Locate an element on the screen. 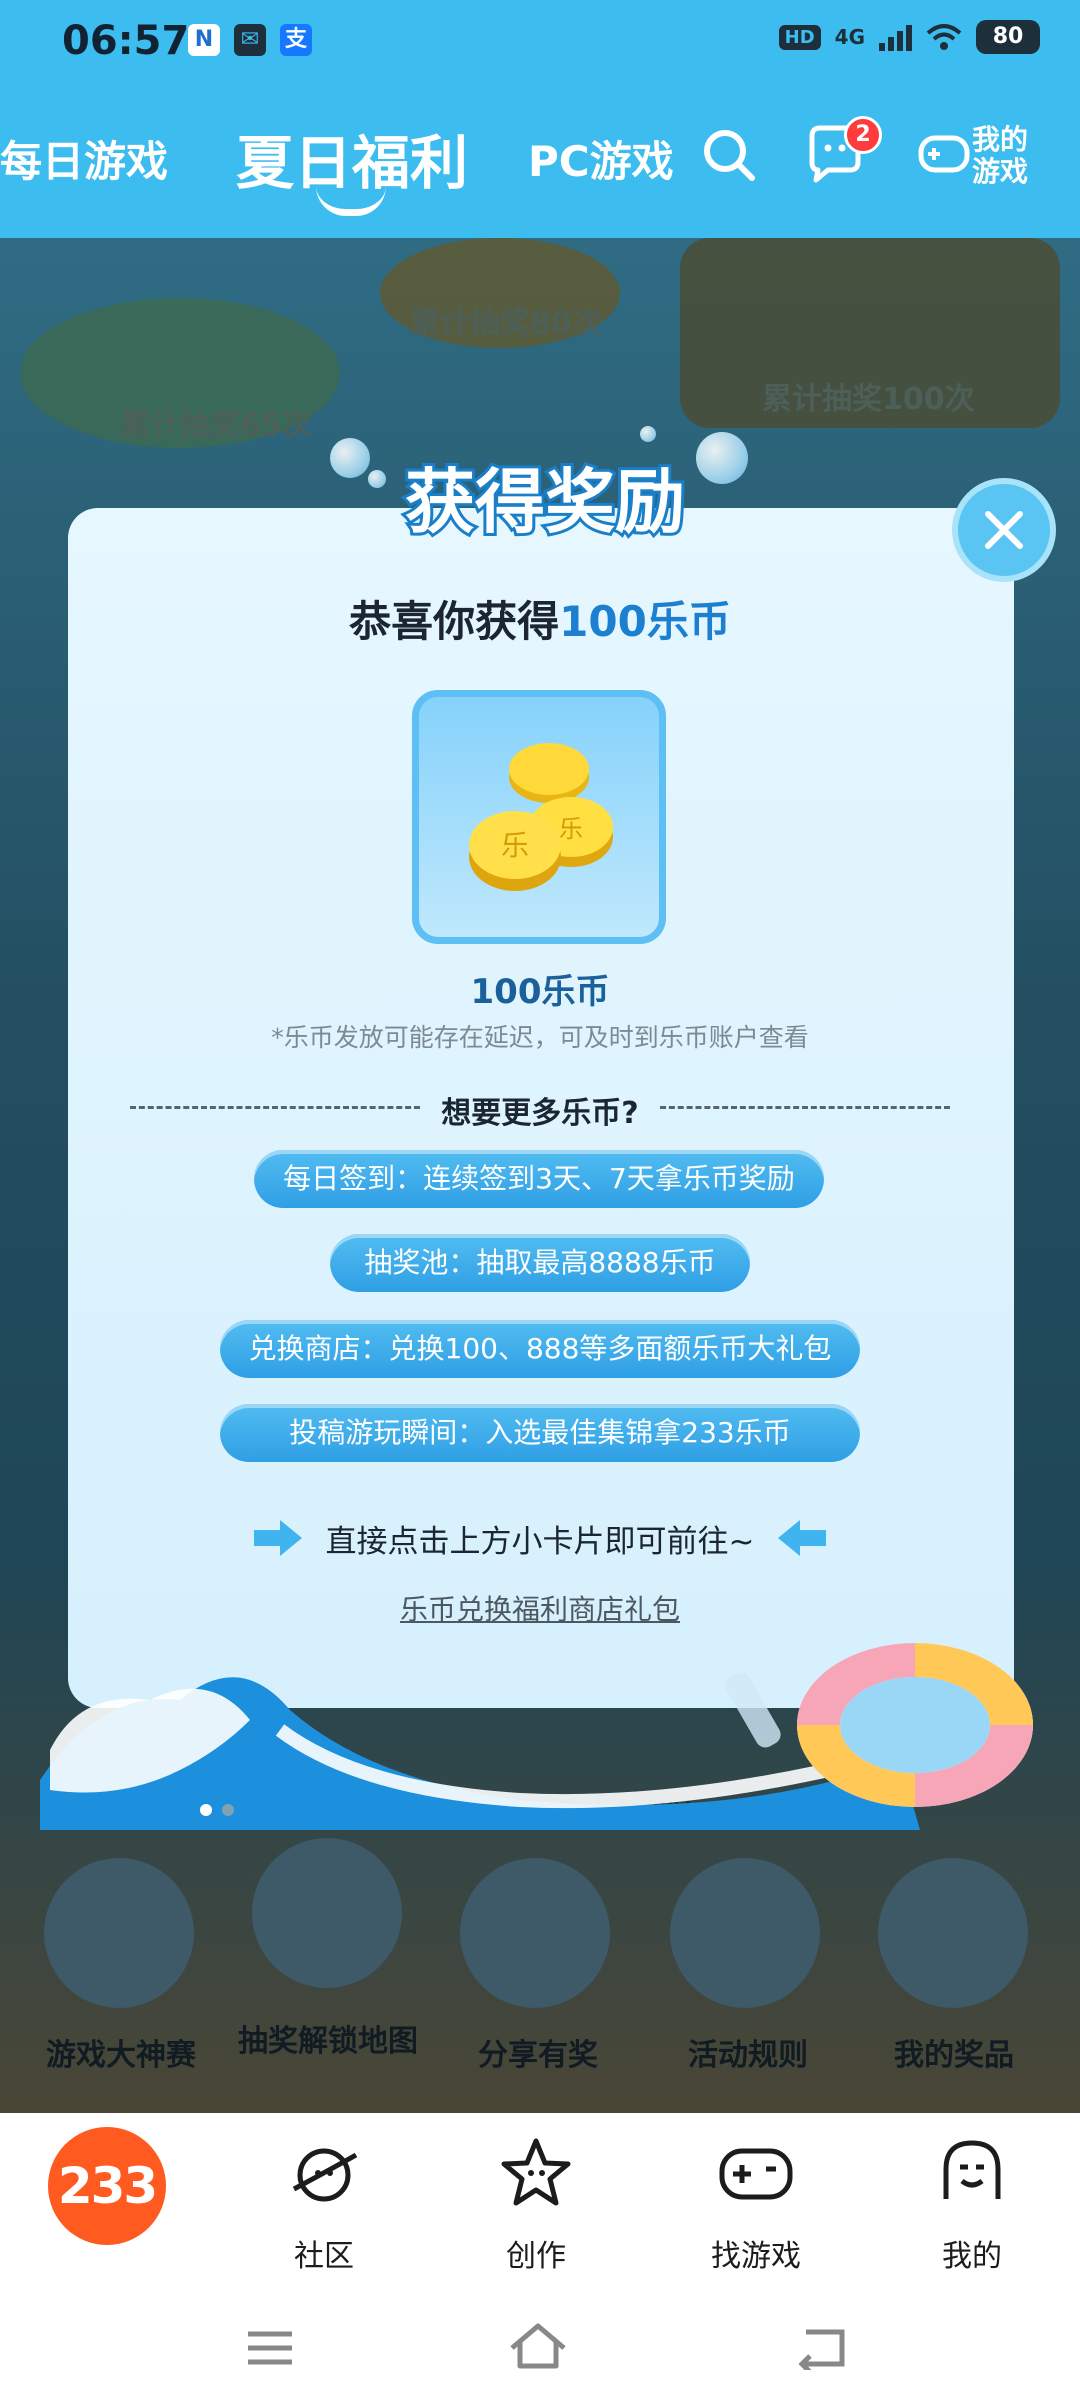 This screenshot has height=2408, width=1080. app-notification-icon: N is located at coordinates (204, 40).